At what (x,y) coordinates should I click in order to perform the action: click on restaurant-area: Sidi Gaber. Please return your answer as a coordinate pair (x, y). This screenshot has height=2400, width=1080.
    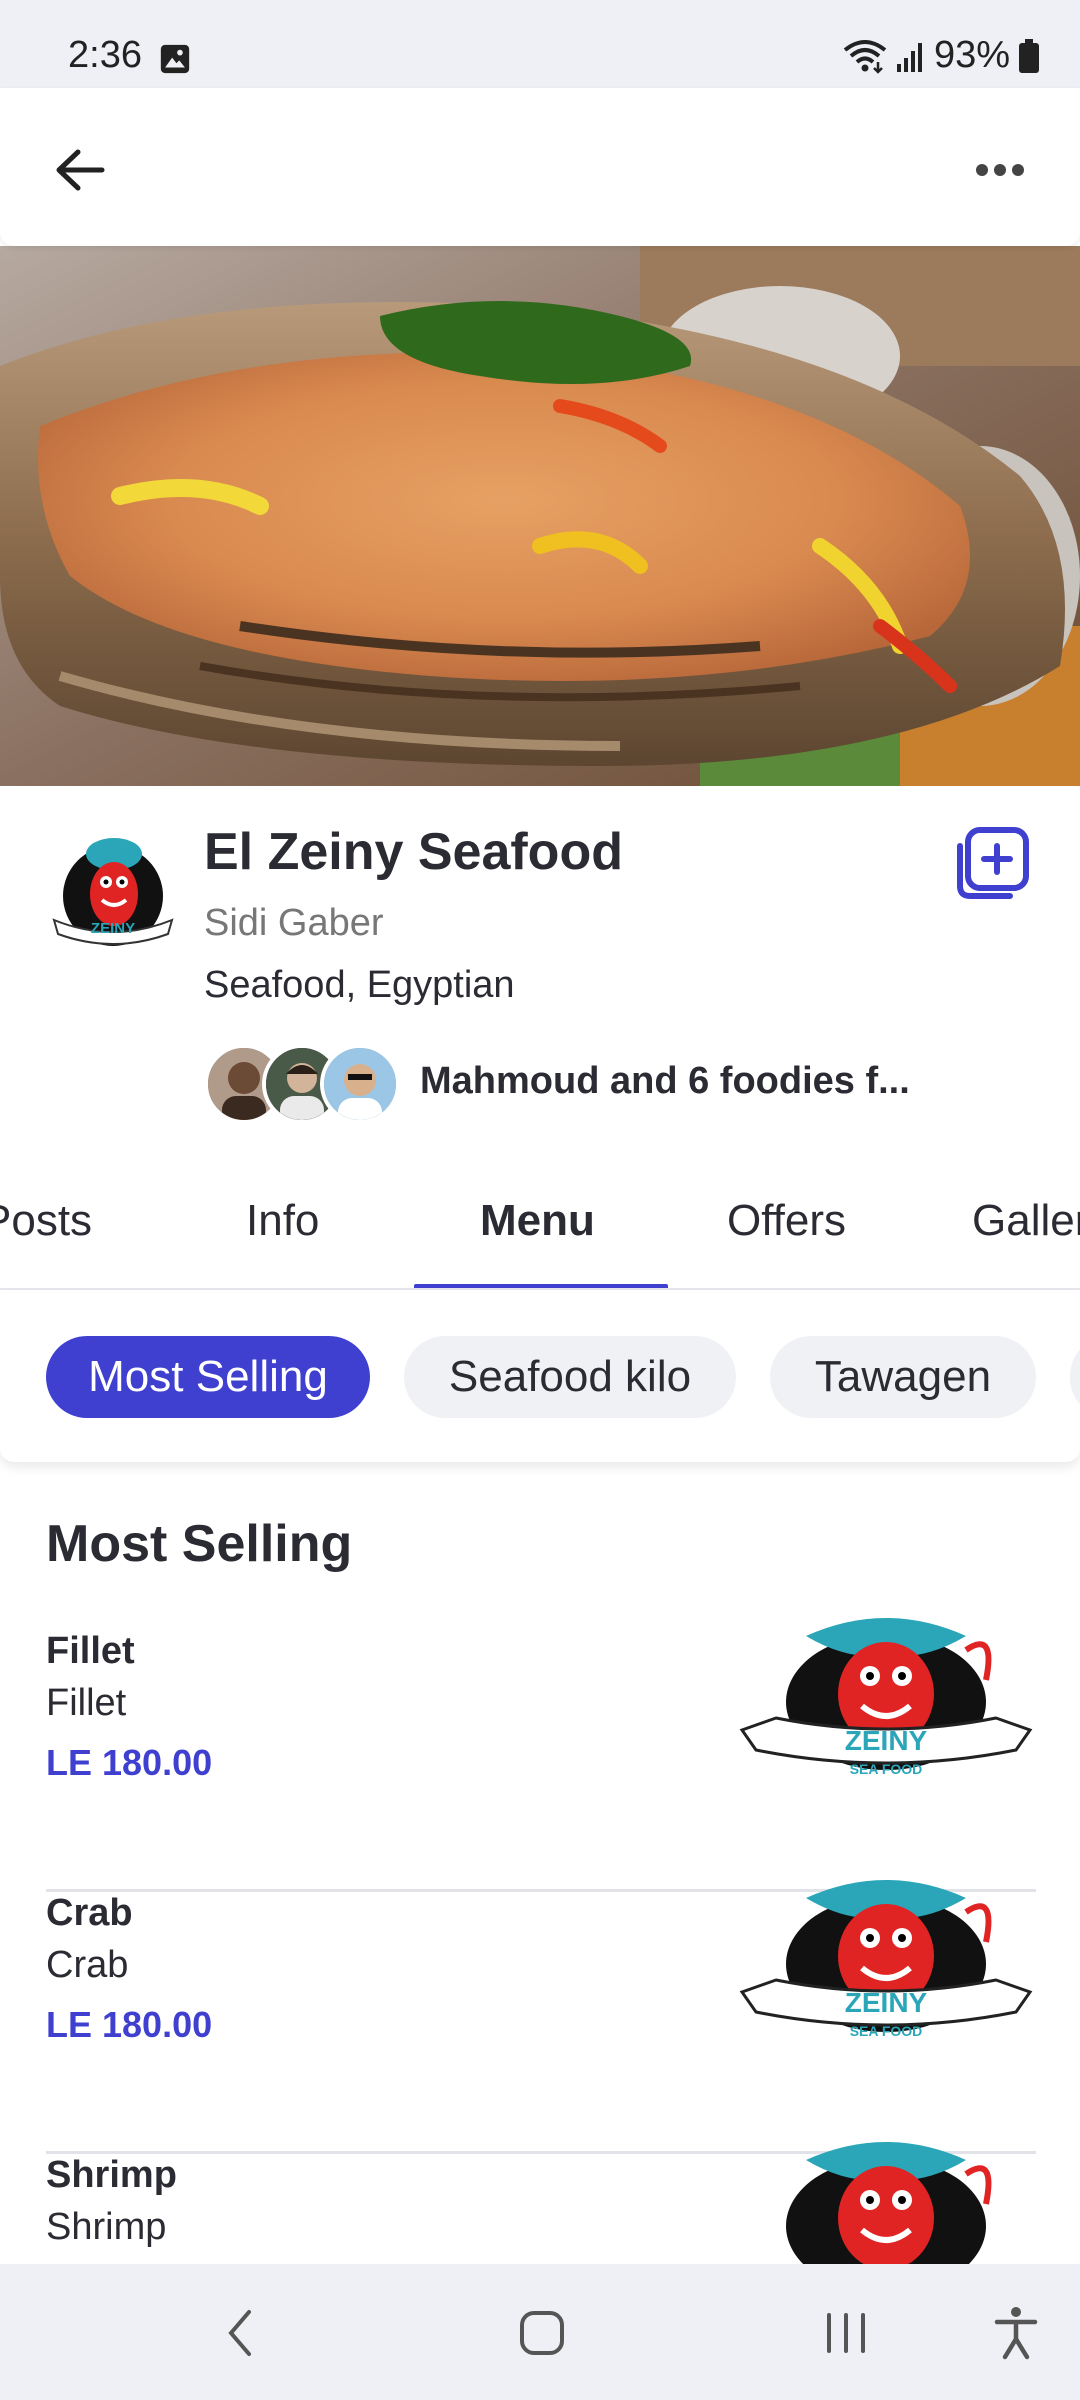
    Looking at the image, I should click on (294, 923).